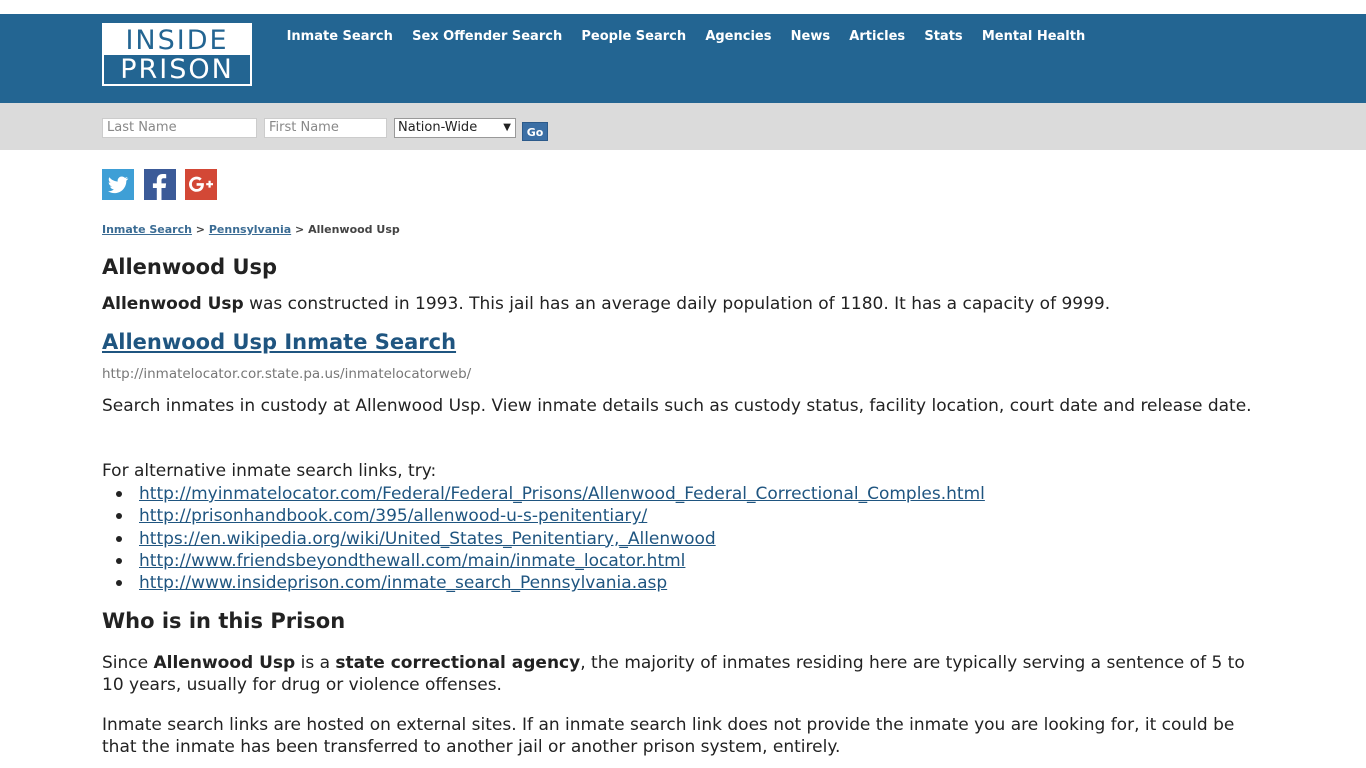 The height and width of the screenshot is (768, 1366). What do you see at coordinates (458, 663) in the screenshot?
I see `who-agency-type: state correctional agency` at bounding box center [458, 663].